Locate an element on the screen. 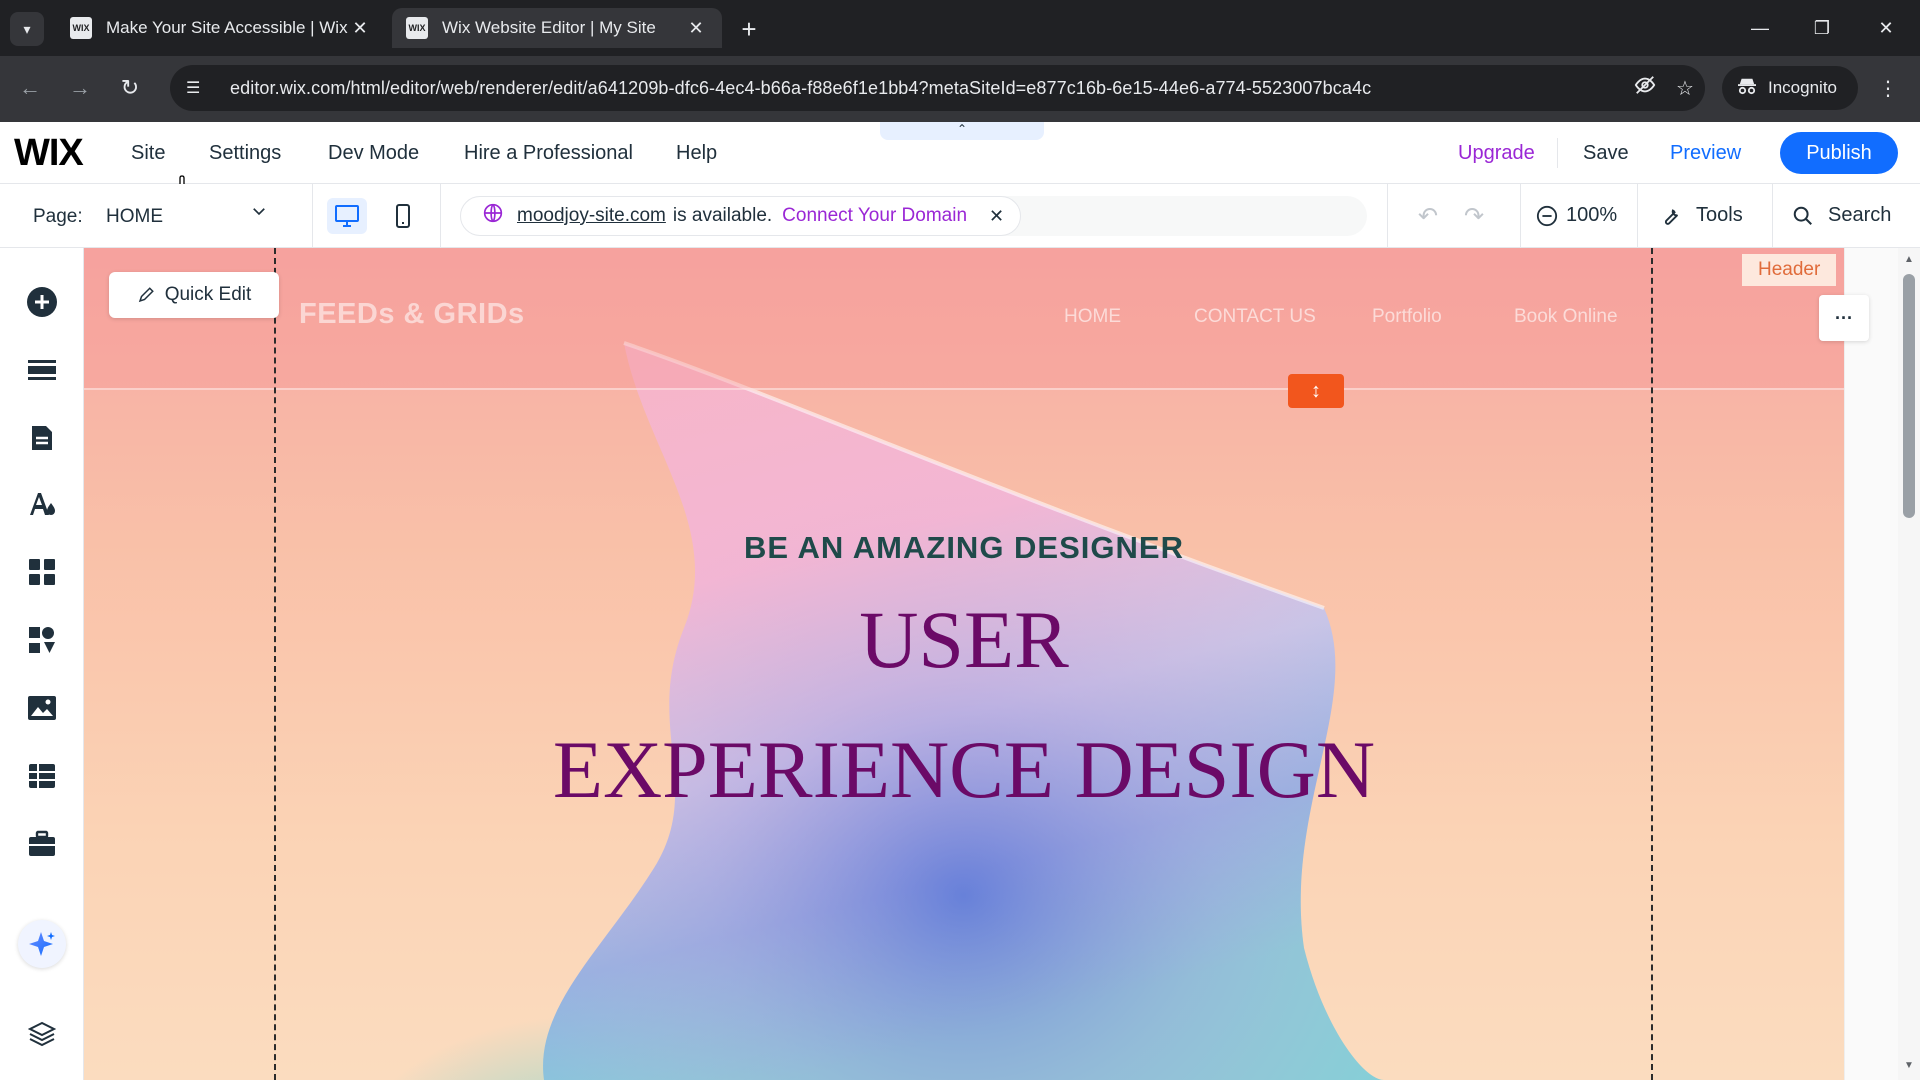  minimize-icon: — is located at coordinates (1760, 28).